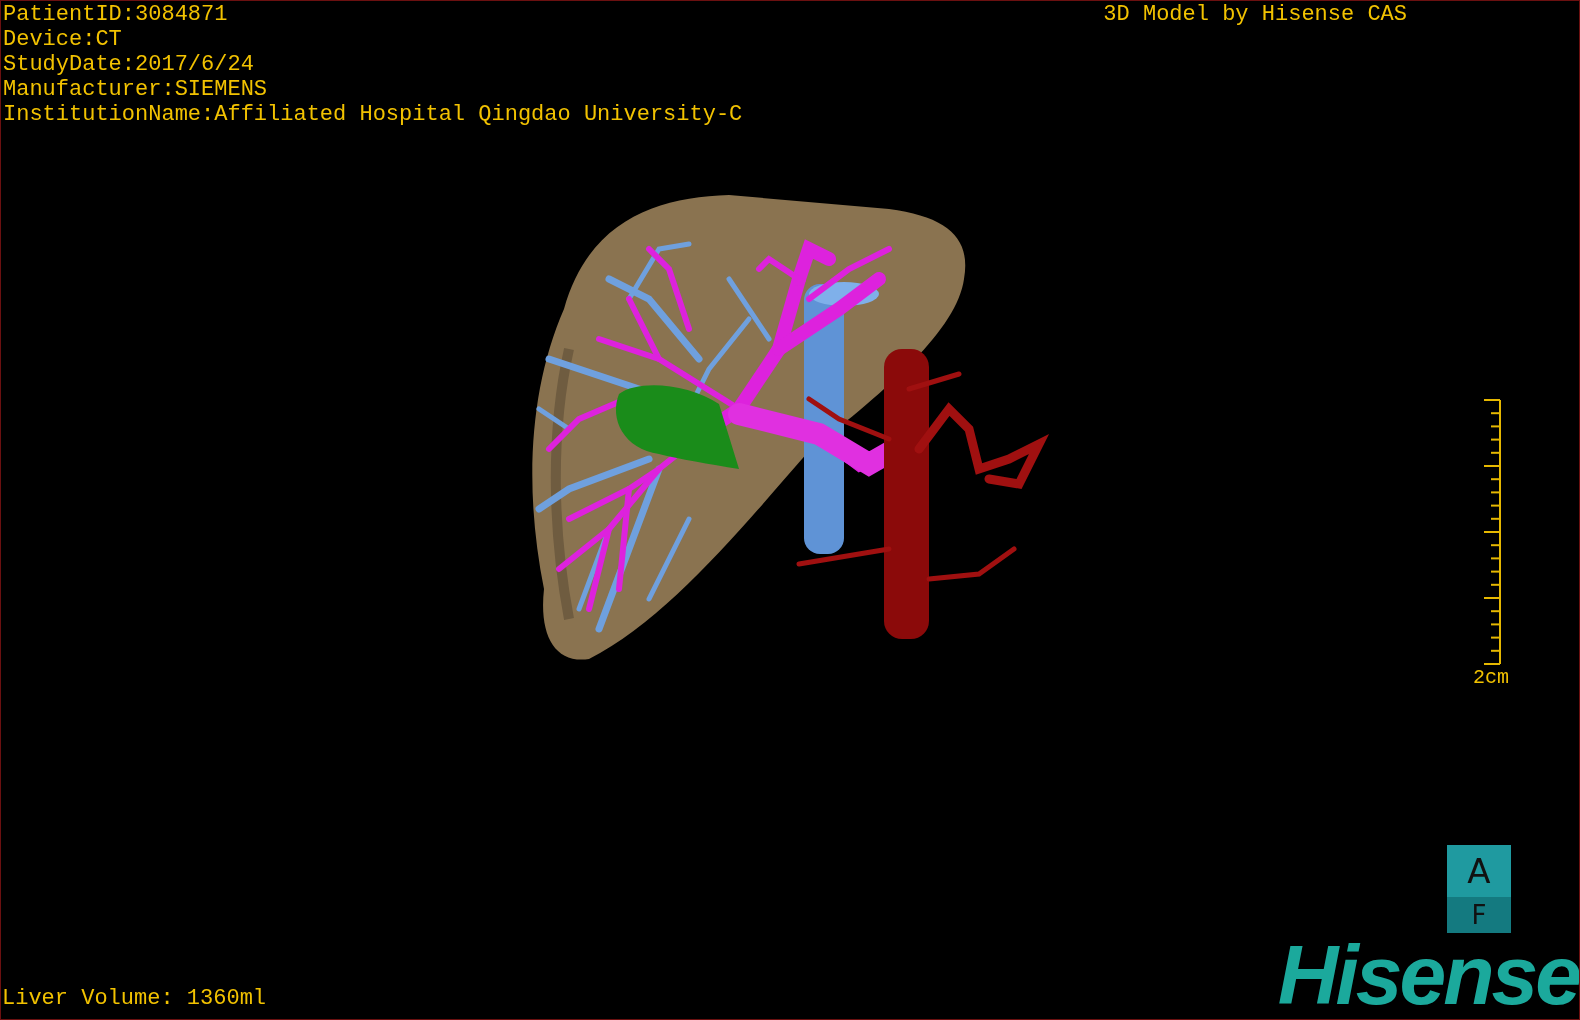 The image size is (1580, 1020). I want to click on model-title: 3D Model by Hisense CAS, so click(1255, 14).